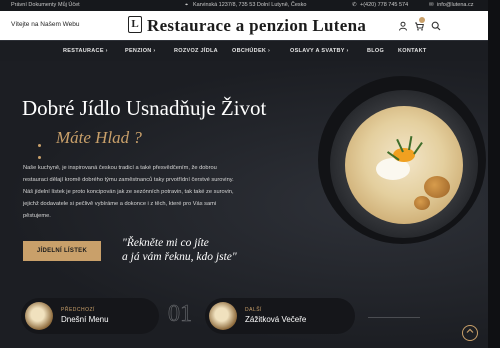 The width and height of the screenshot is (500, 348). What do you see at coordinates (470, 333) in the screenshot?
I see `arrow-up-icon` at bounding box center [470, 333].